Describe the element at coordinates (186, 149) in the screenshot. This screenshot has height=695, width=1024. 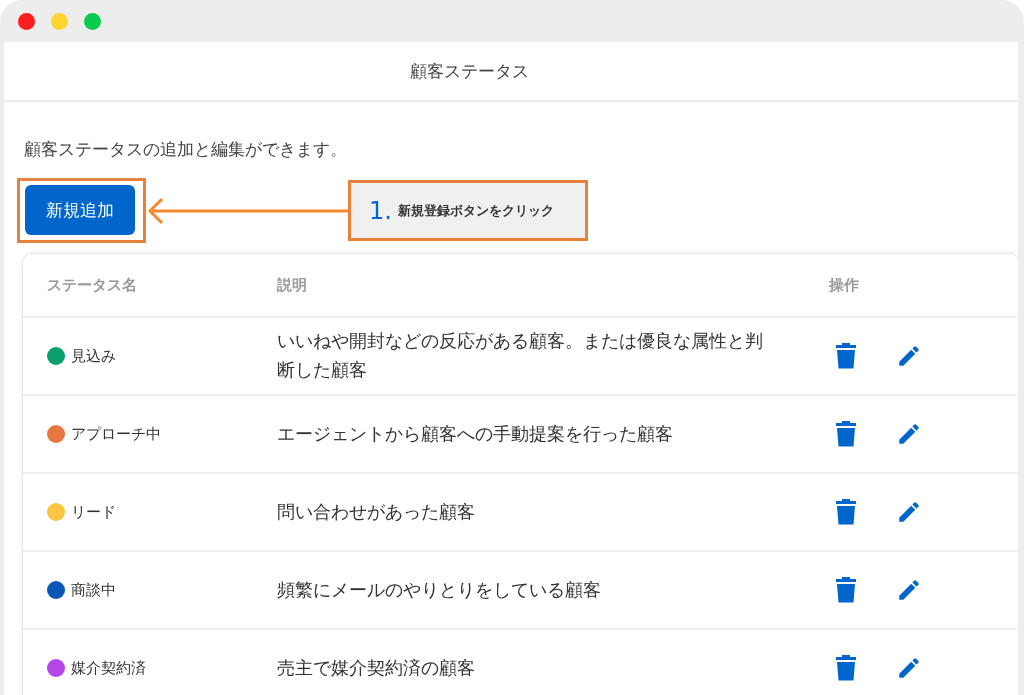
I see `page-description: 顧客ステータスの追加と編集ができます。` at that location.